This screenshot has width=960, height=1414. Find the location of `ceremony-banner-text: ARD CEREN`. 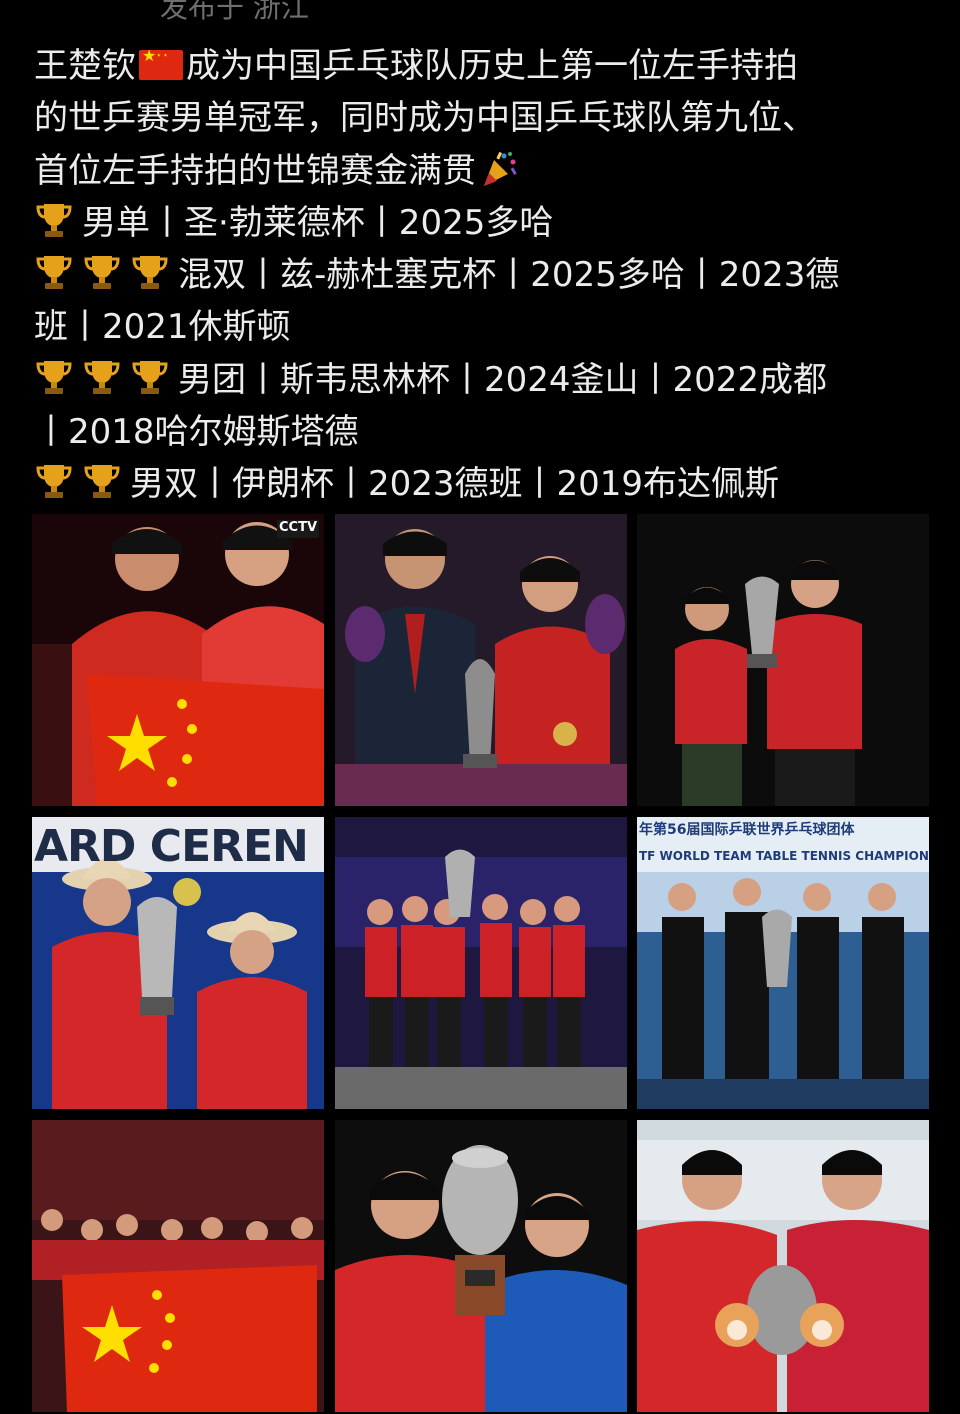

ceremony-banner-text: ARD CEREN is located at coordinates (171, 846).